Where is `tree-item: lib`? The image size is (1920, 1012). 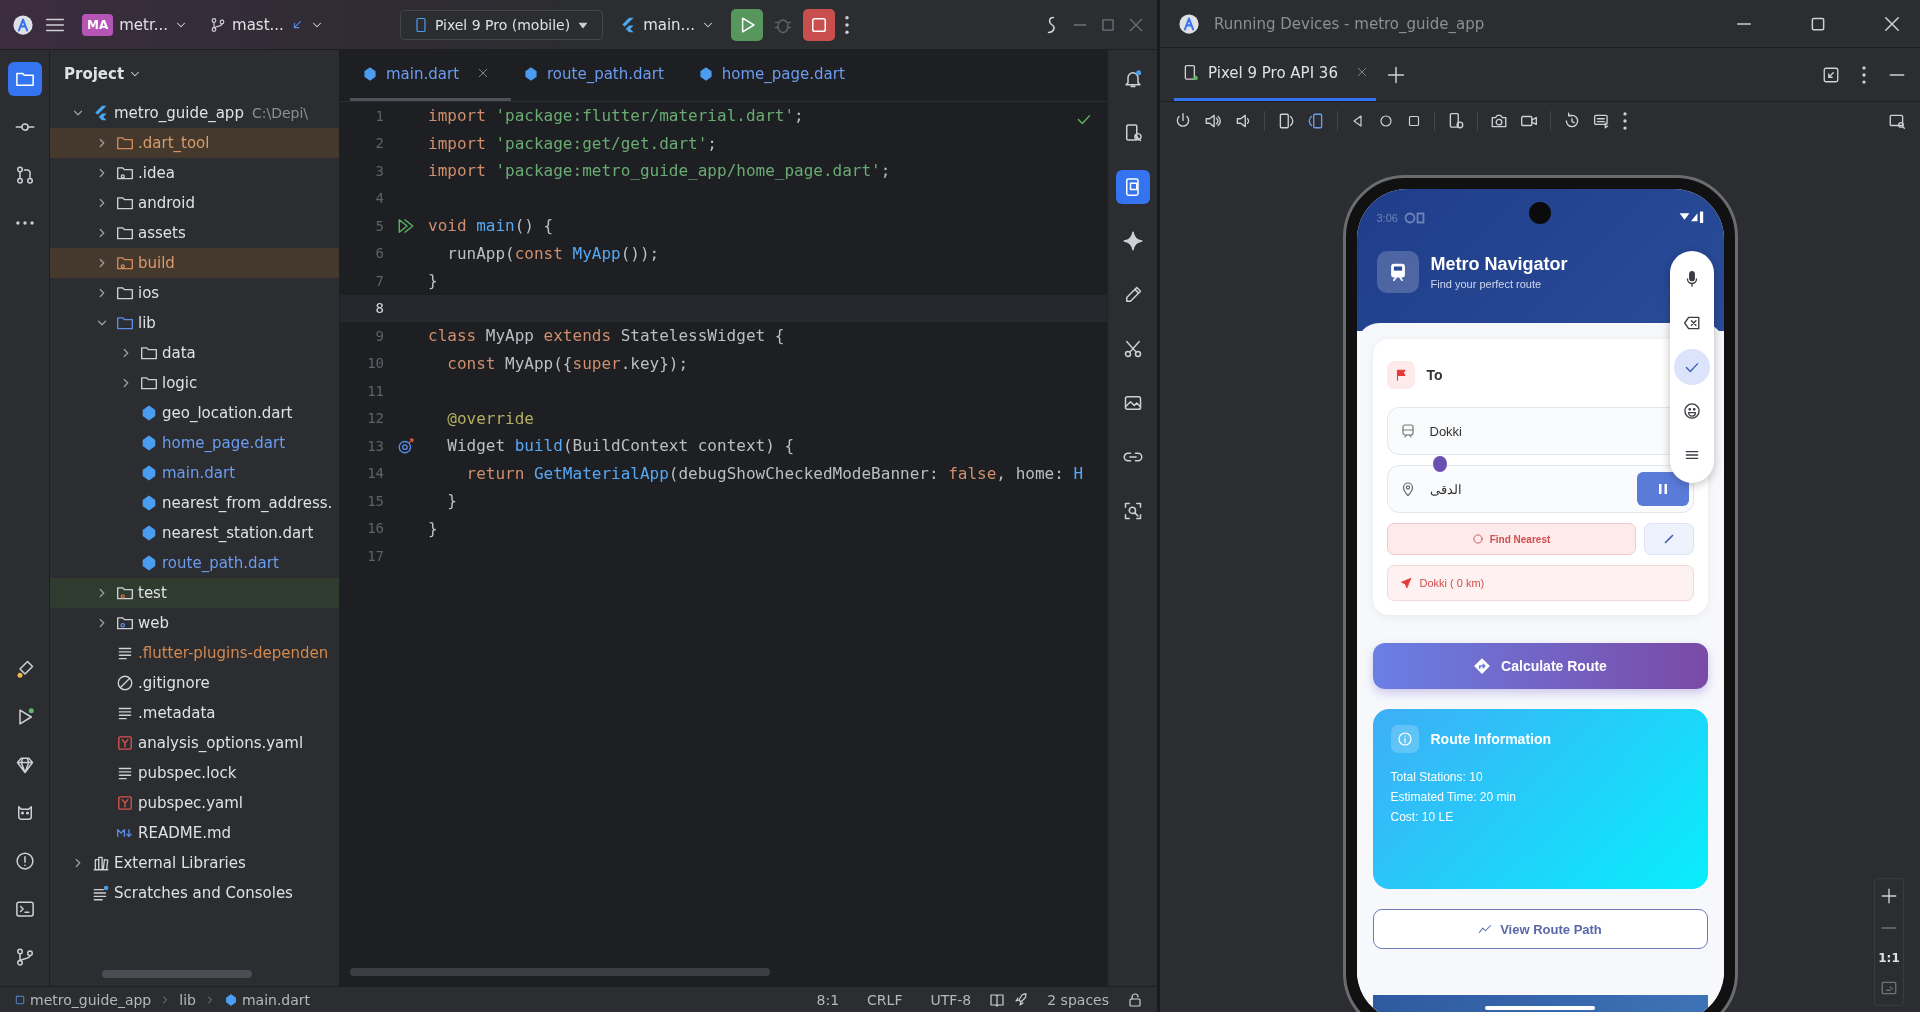
tree-item: lib is located at coordinates (194, 323).